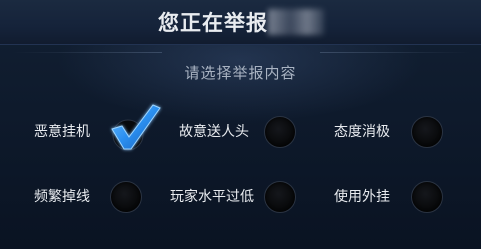  What do you see at coordinates (87, 52) in the screenshot?
I see `divider-left` at bounding box center [87, 52].